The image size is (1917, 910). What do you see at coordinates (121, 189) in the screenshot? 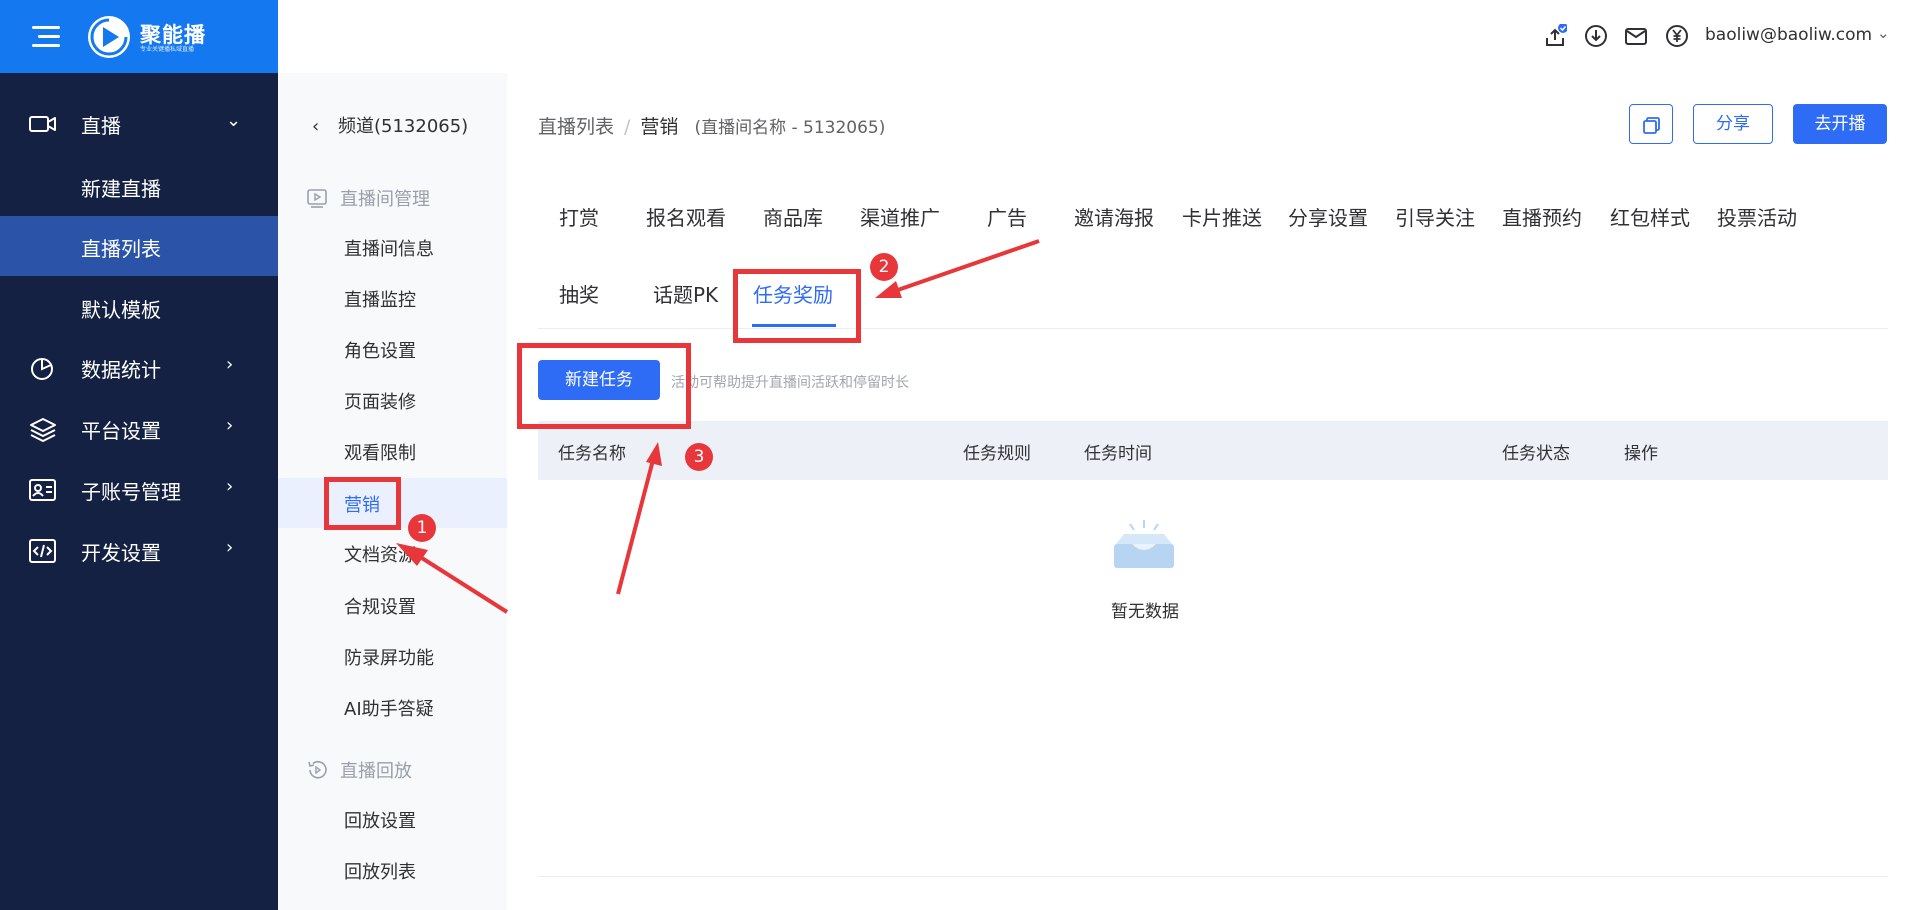
I see `nav-sub-label: 新建直播` at bounding box center [121, 189].